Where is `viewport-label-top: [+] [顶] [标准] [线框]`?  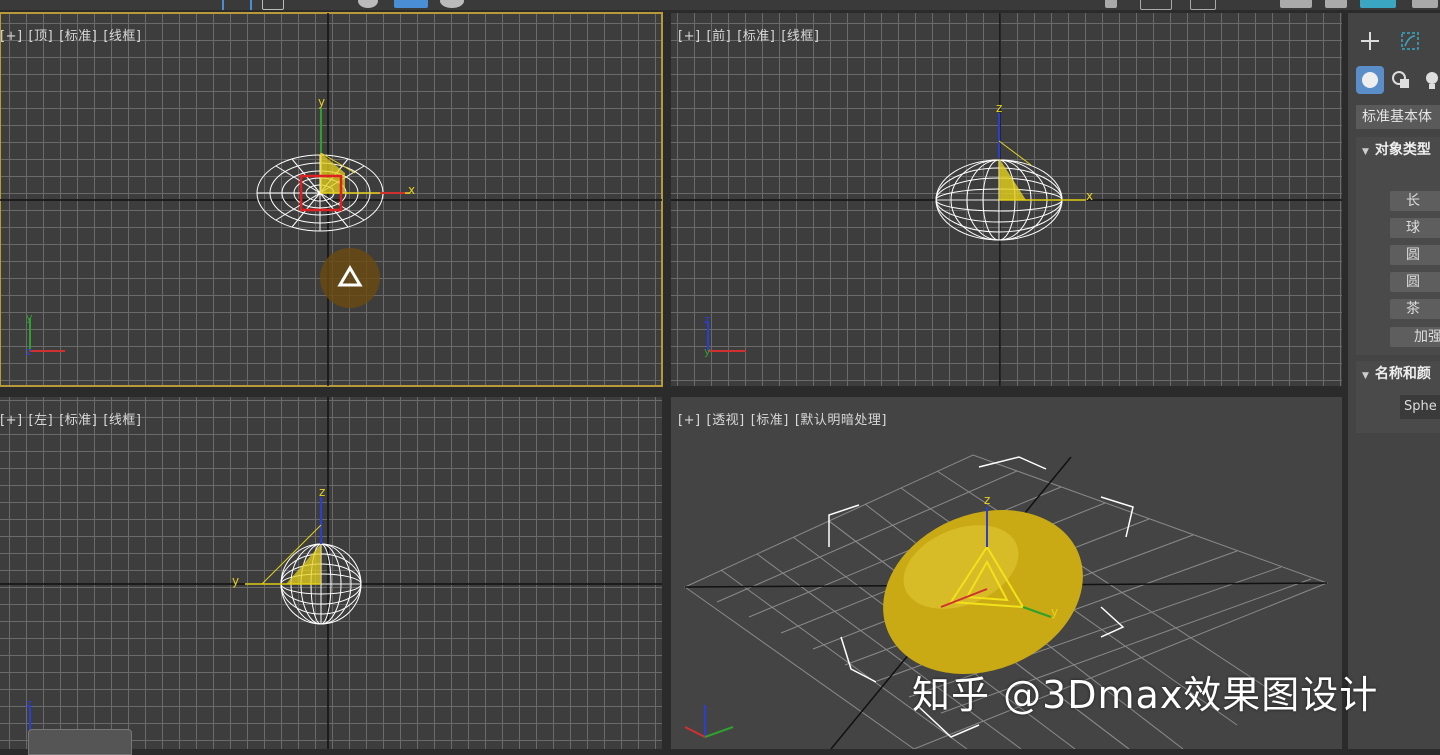
viewport-label-top: [+] [顶] [标准] [线框] is located at coordinates (74, 34).